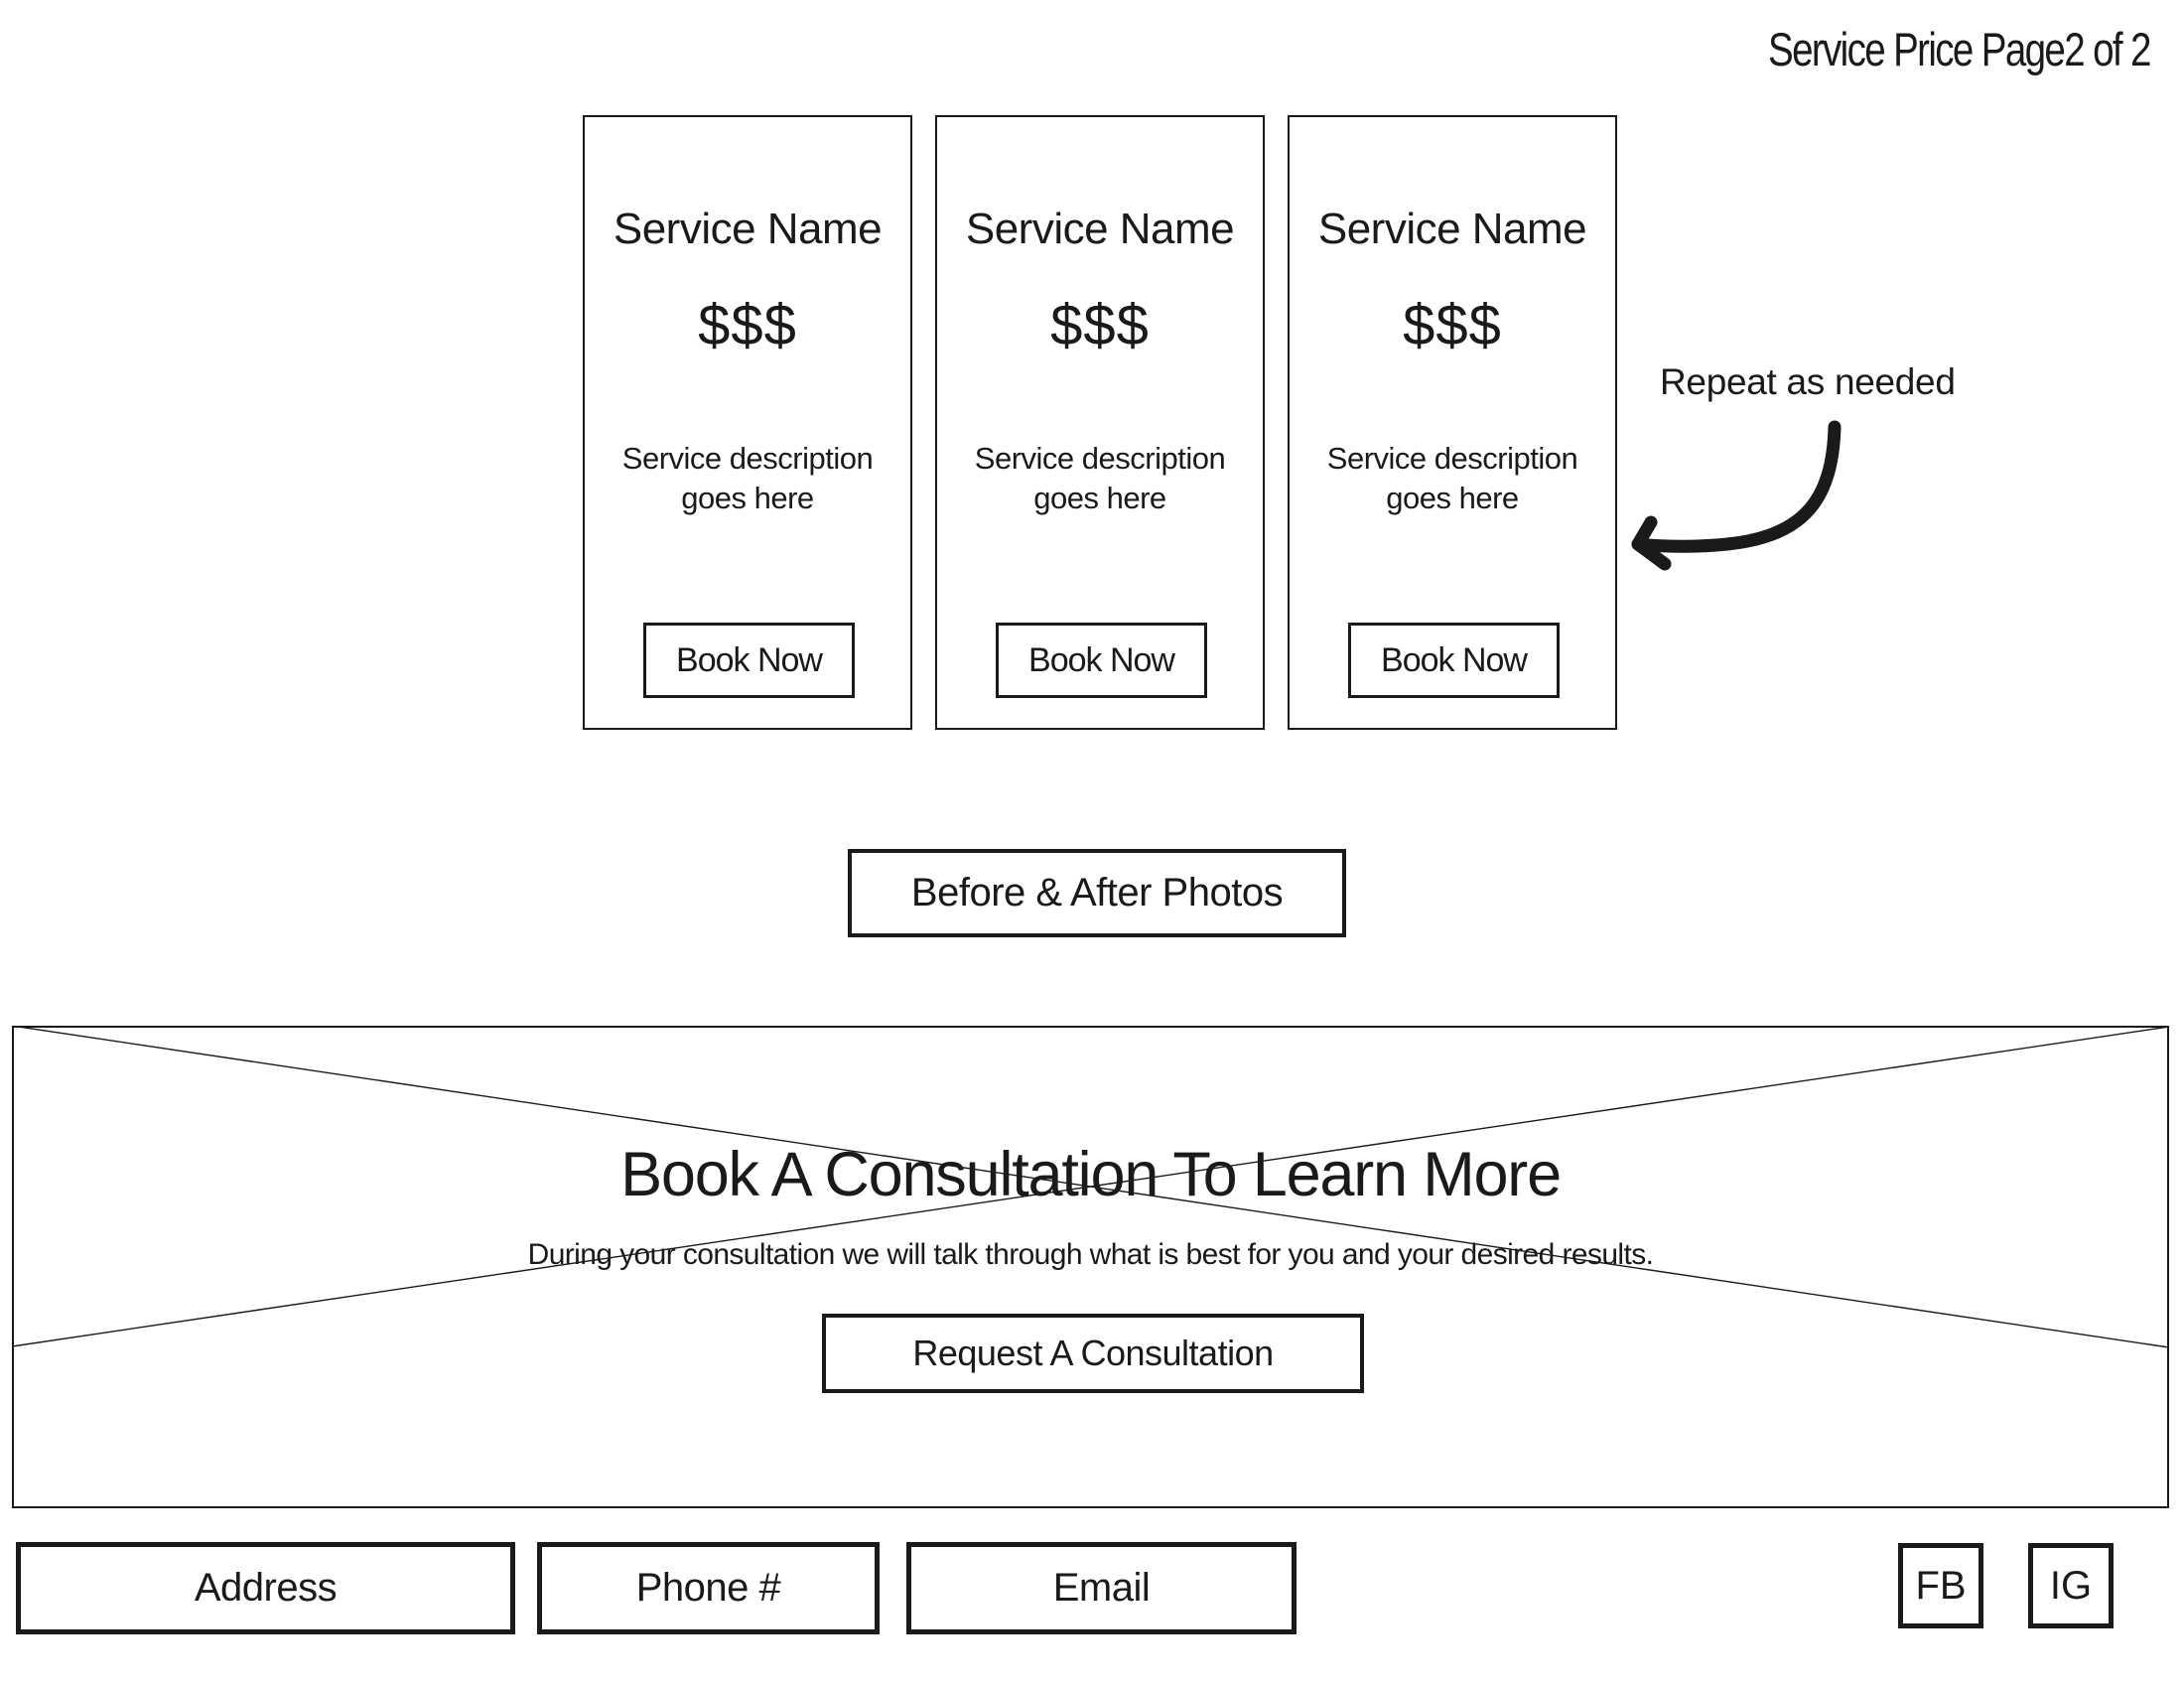 Image resolution: width=2184 pixels, height=1688 pixels. Describe the element at coordinates (1959, 49) in the screenshot. I see `page-title: Service Price Page2 of 2` at that location.